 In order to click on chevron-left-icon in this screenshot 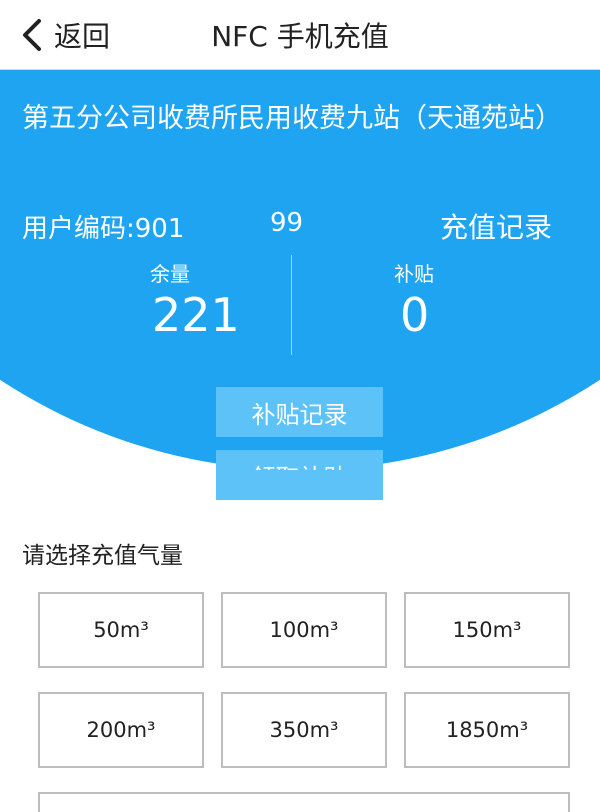, I will do `click(32, 35)`.